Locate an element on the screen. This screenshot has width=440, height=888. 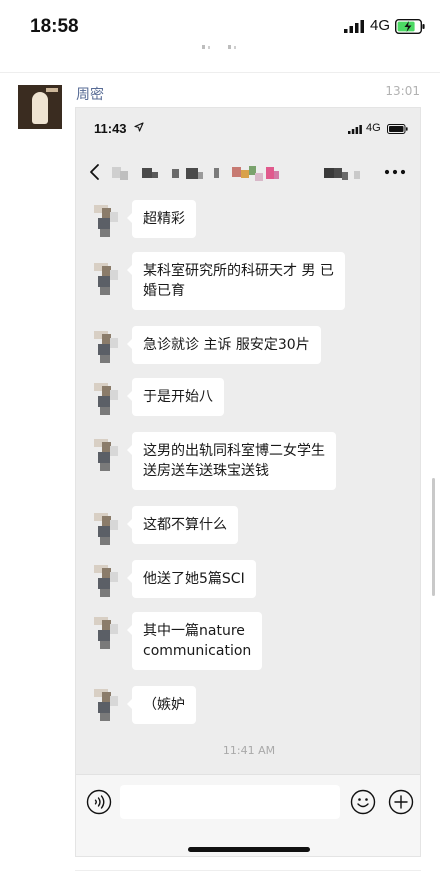
message-bubble: （嫉妒 is located at coordinates (161, 705).